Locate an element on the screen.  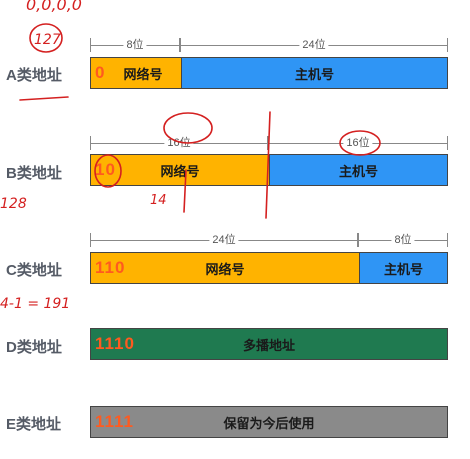
handwritten-top-numbers: 0,0,0,0 is located at coordinates (54, 7).